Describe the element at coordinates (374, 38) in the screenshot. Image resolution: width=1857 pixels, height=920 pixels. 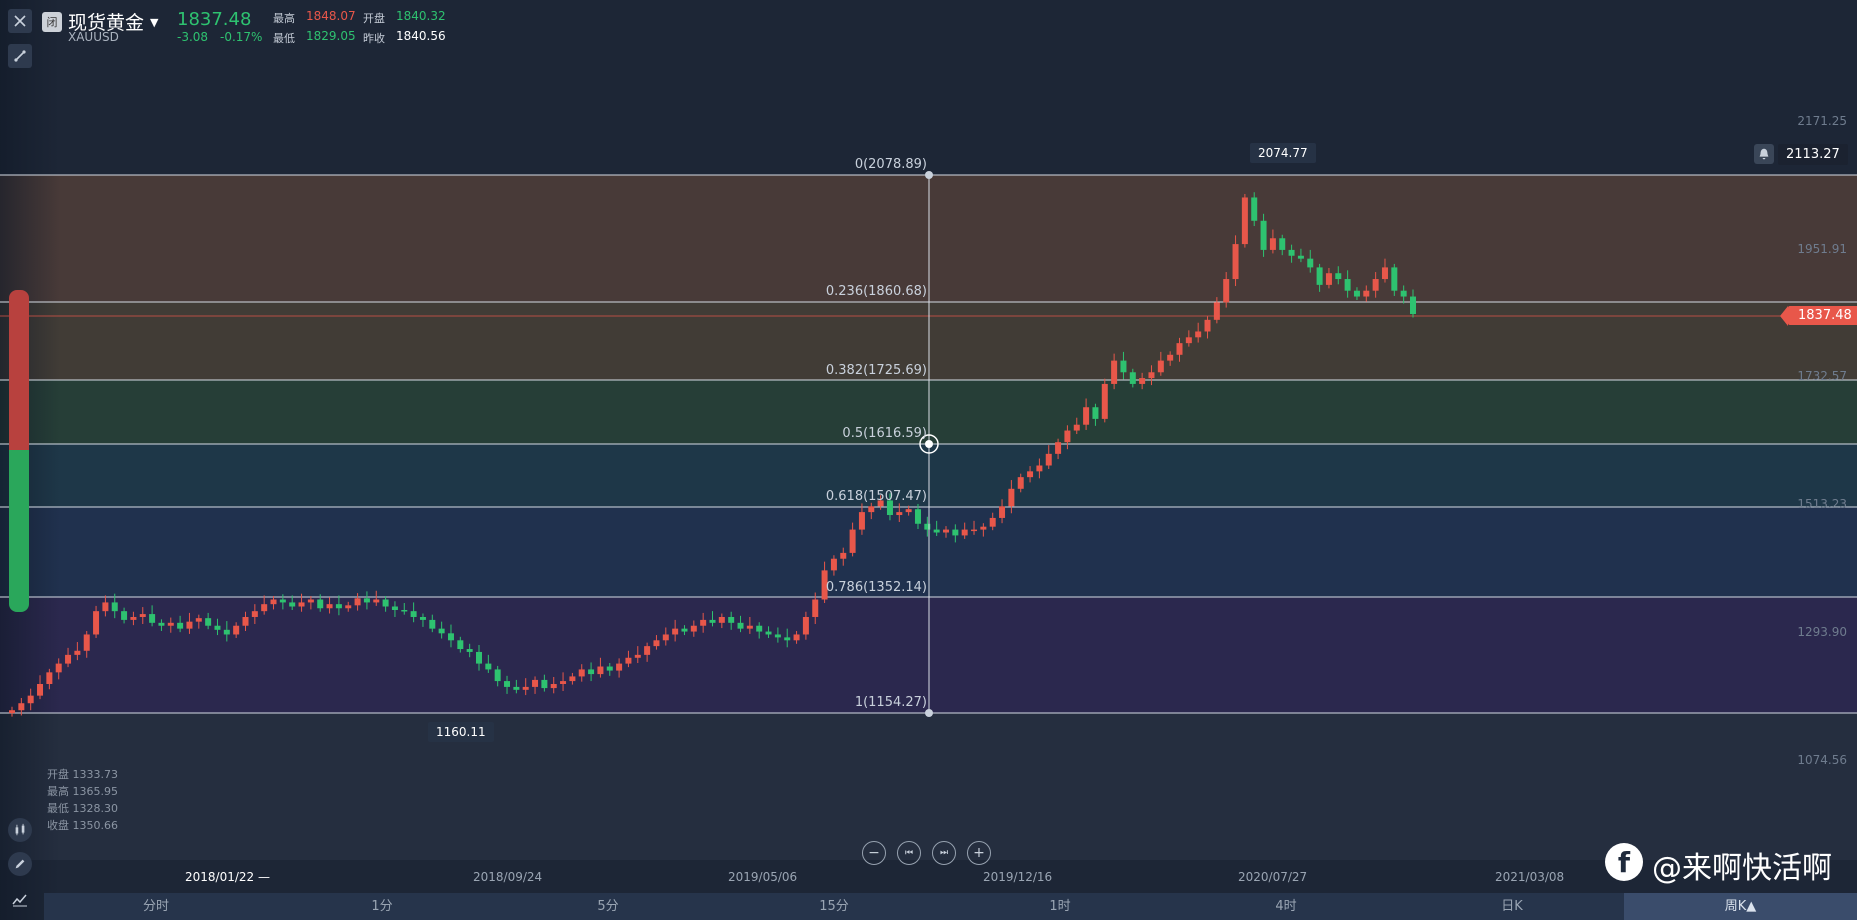
I see `prev-close-label: 昨收` at that location.